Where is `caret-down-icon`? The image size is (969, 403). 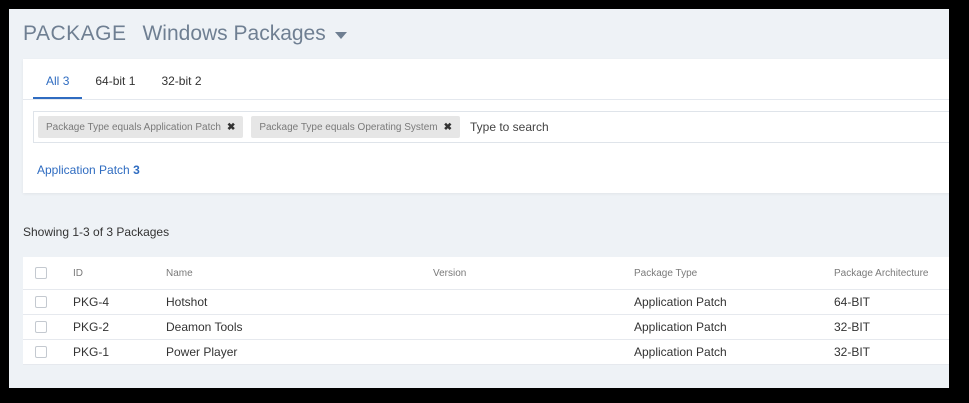 caret-down-icon is located at coordinates (340, 35).